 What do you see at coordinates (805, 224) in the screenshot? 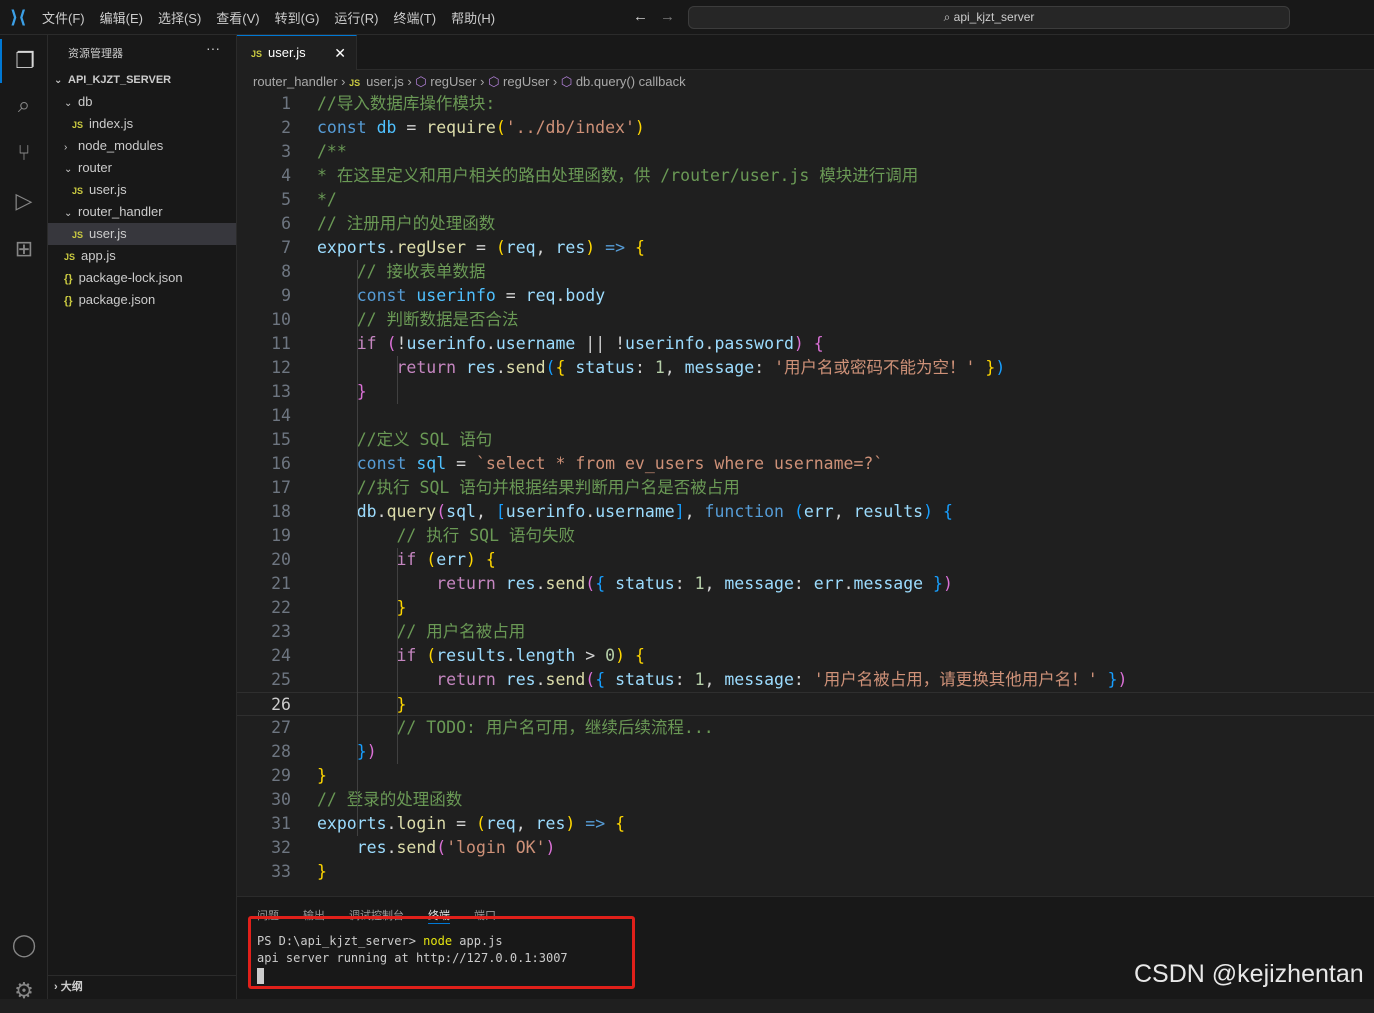
I see `code-line: 6 // 注册用户的处理函数` at bounding box center [805, 224].